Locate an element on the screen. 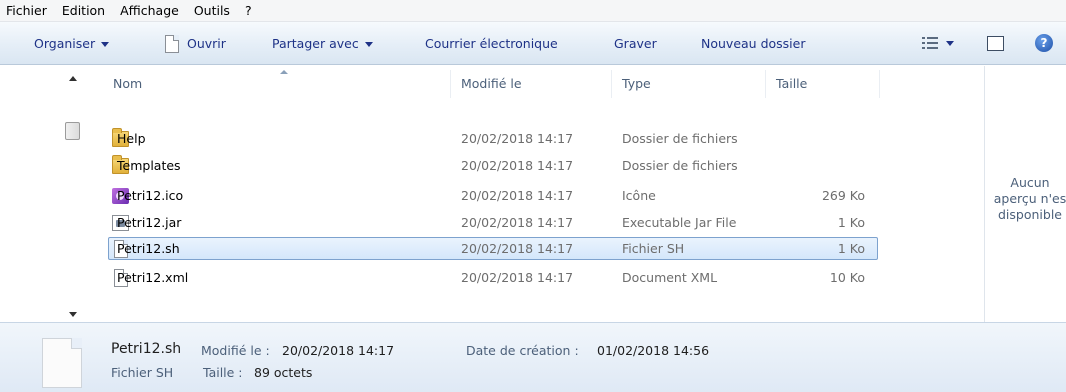  menu-tools: Outils is located at coordinates (212, 11).